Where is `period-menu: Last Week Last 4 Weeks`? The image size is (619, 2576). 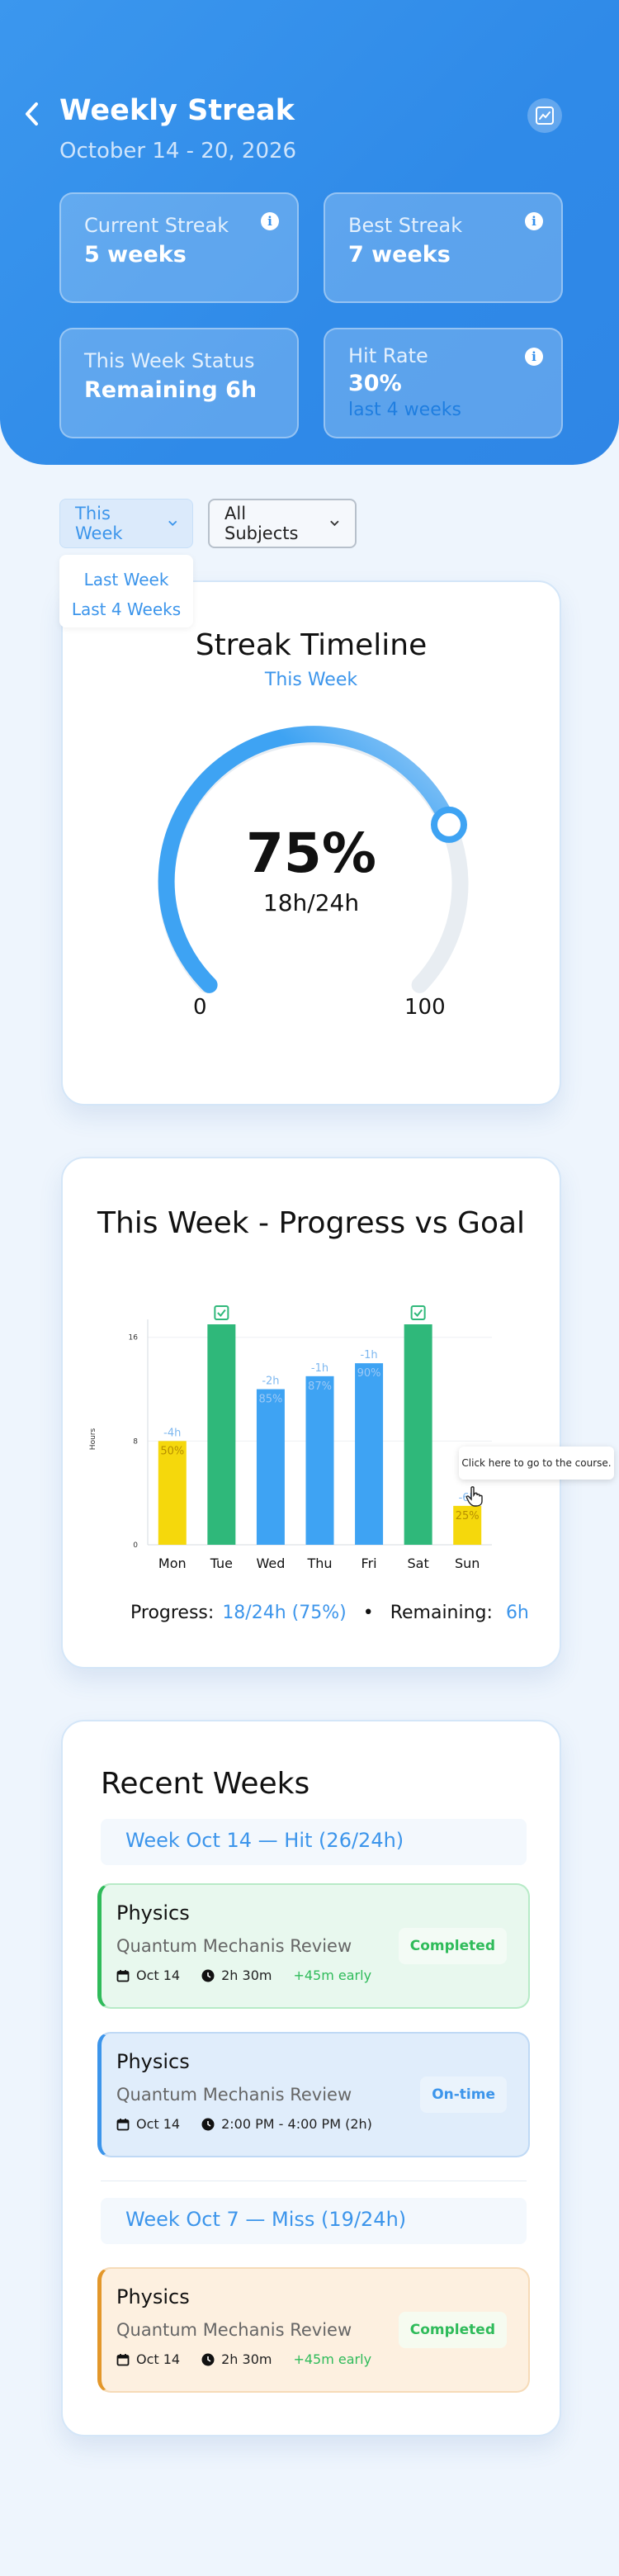 period-menu: Last Week Last 4 Weeks is located at coordinates (126, 591).